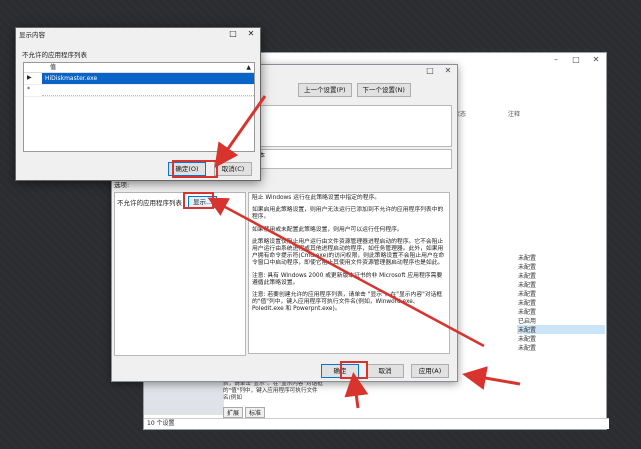 Image resolution: width=641 pixels, height=449 pixels. What do you see at coordinates (240, 131) in the screenshot?
I see `arrow-to-ok` at bounding box center [240, 131].